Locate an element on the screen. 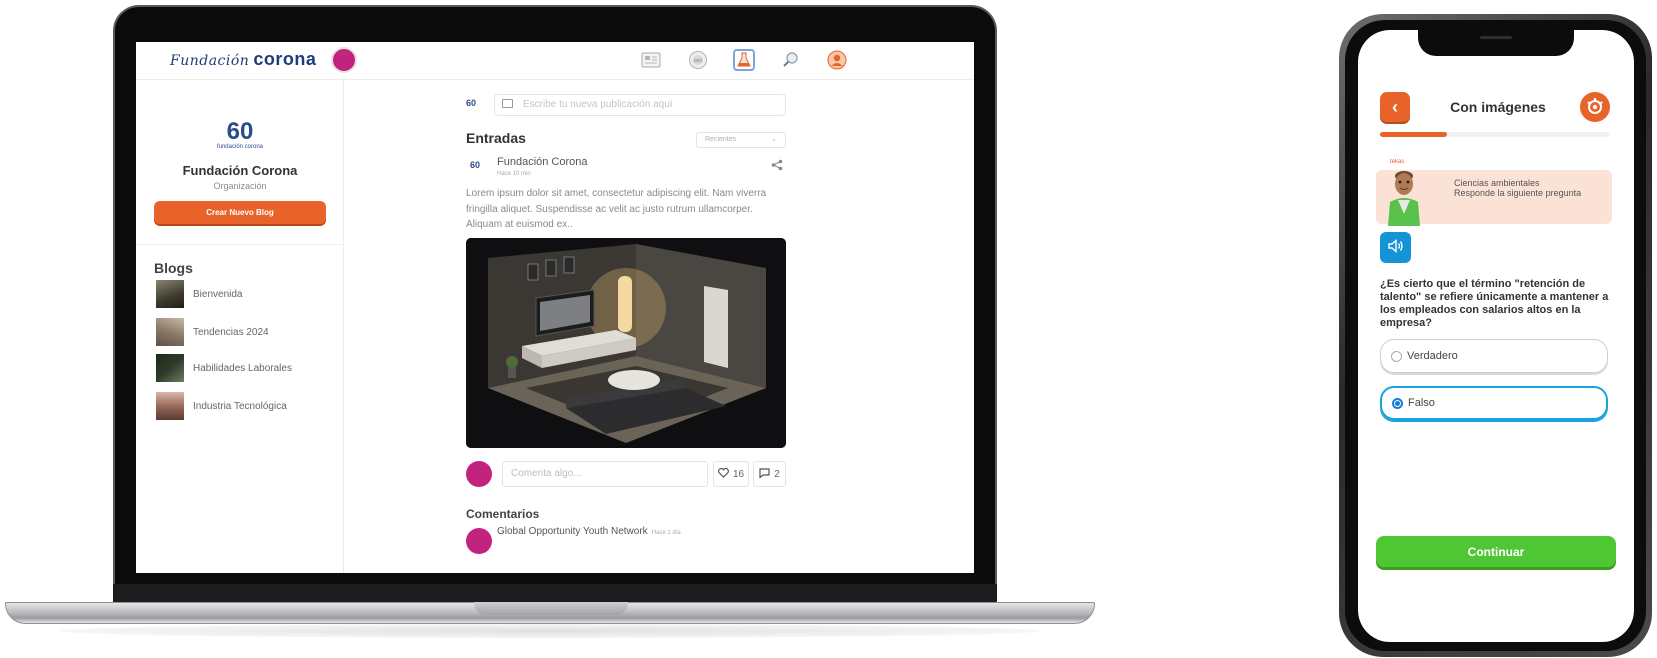 The width and height of the screenshot is (1657, 658). laptop-hinge-notch is located at coordinates (551, 608).